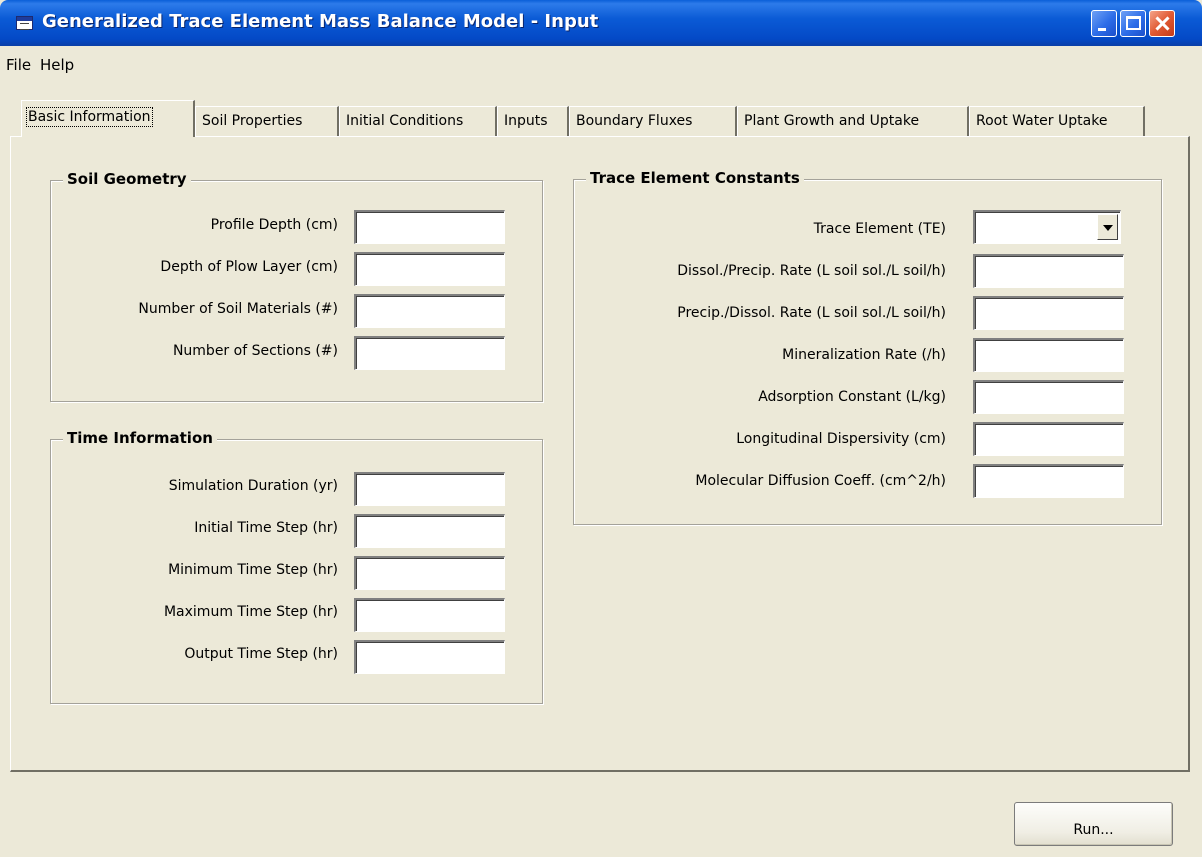  I want to click on tab-boundary-fluxes: Boundary Fluxes, so click(653, 121).